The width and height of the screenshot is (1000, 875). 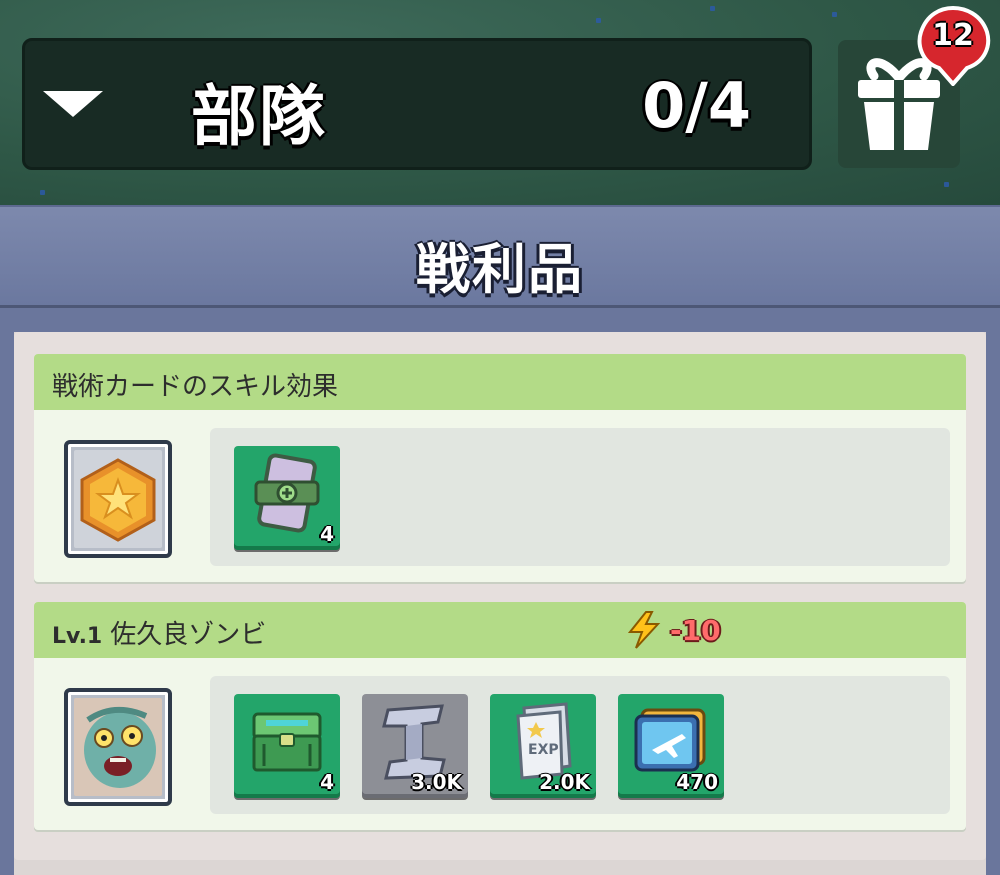 I want to click on reward-item: EXP 2.0K, so click(x=543, y=746).